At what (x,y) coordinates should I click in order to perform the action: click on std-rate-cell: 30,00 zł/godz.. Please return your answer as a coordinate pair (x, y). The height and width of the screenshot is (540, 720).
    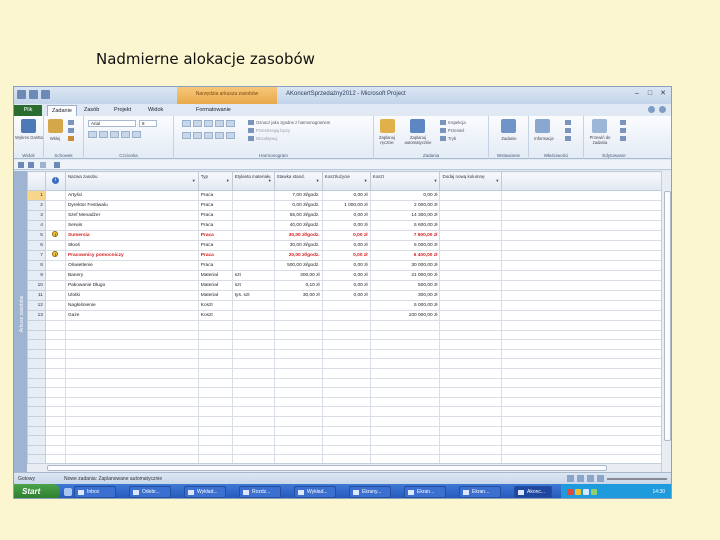
    Looking at the image, I should click on (298, 235).